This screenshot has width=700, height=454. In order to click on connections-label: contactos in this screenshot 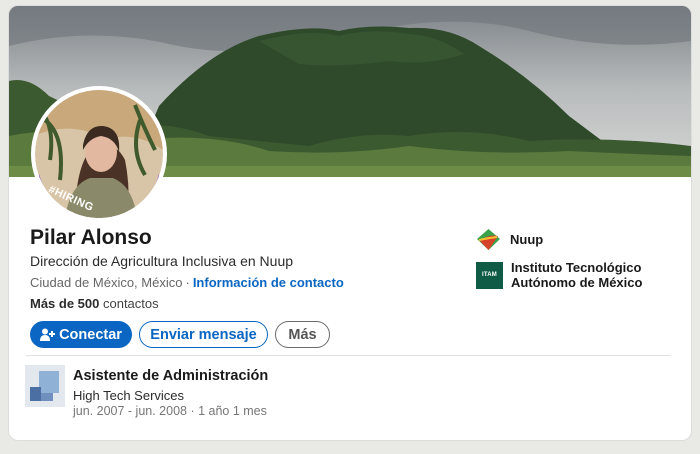, I will do `click(129, 303)`.